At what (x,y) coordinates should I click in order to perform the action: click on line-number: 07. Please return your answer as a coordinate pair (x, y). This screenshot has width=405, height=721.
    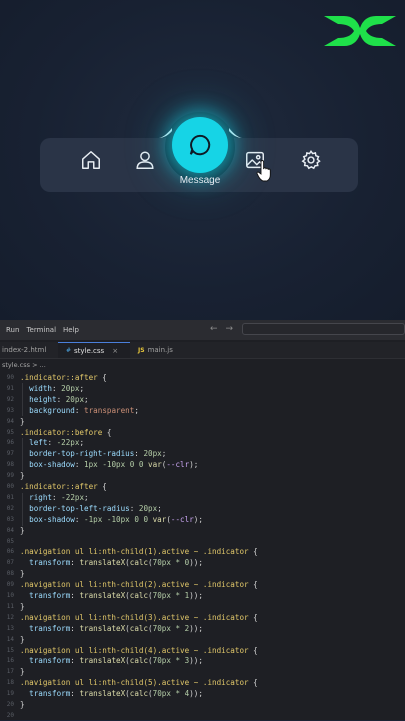
    Looking at the image, I should click on (10, 563).